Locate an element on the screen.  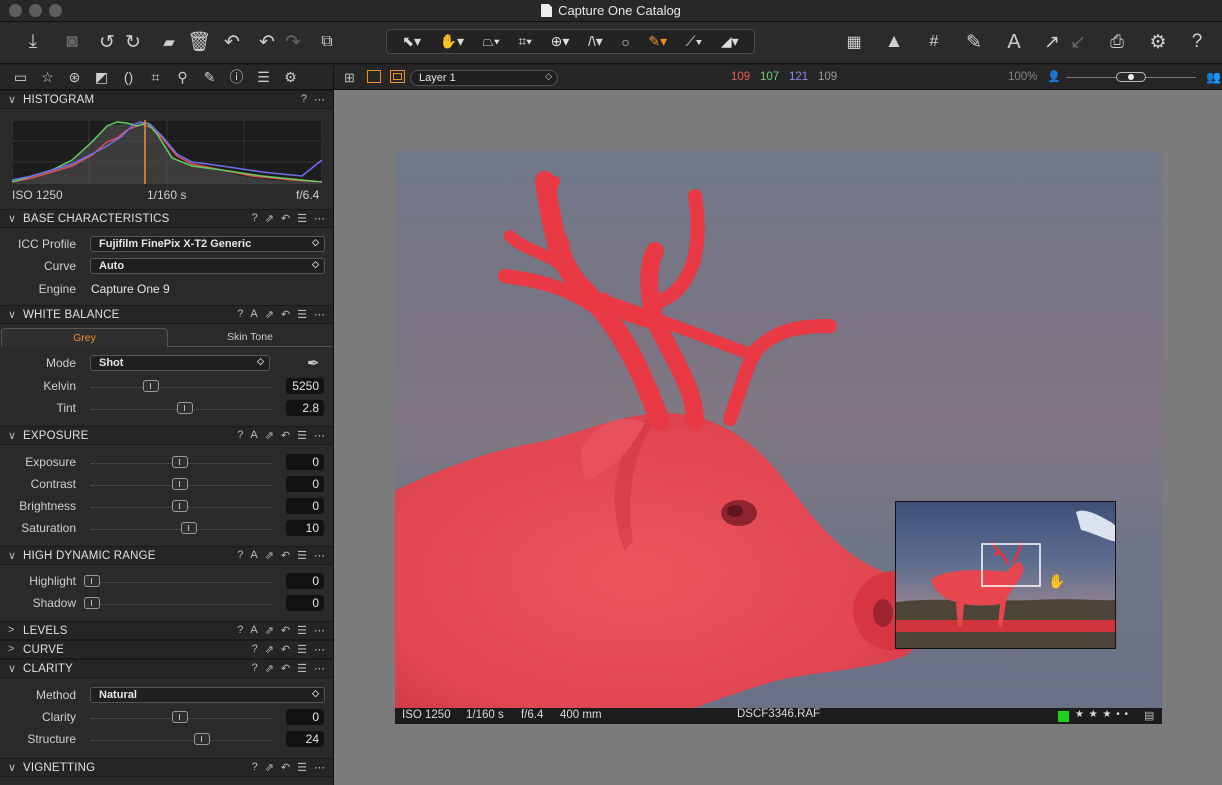
tint-value-field: 2.8 is located at coordinates (305, 408).